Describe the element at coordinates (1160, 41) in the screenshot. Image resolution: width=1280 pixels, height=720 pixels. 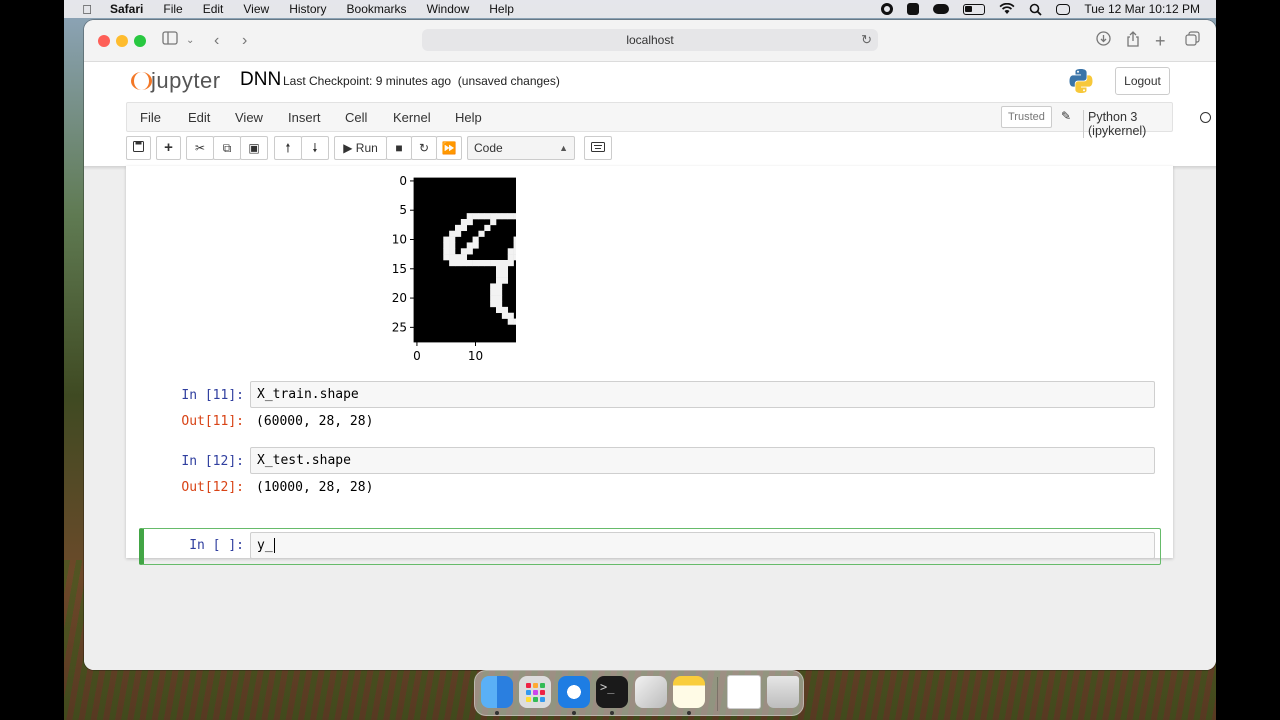
I see `new-tab-icon: +` at that location.